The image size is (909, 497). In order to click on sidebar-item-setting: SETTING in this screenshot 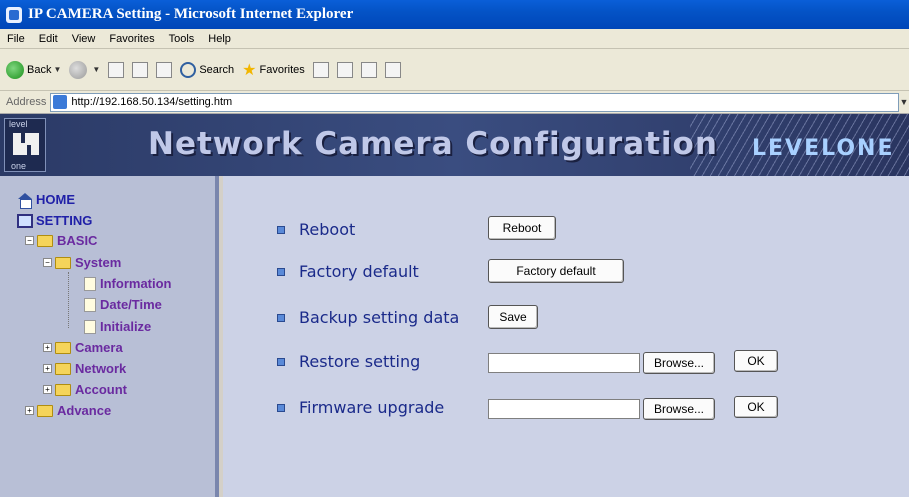, I will do `click(54, 220)`.